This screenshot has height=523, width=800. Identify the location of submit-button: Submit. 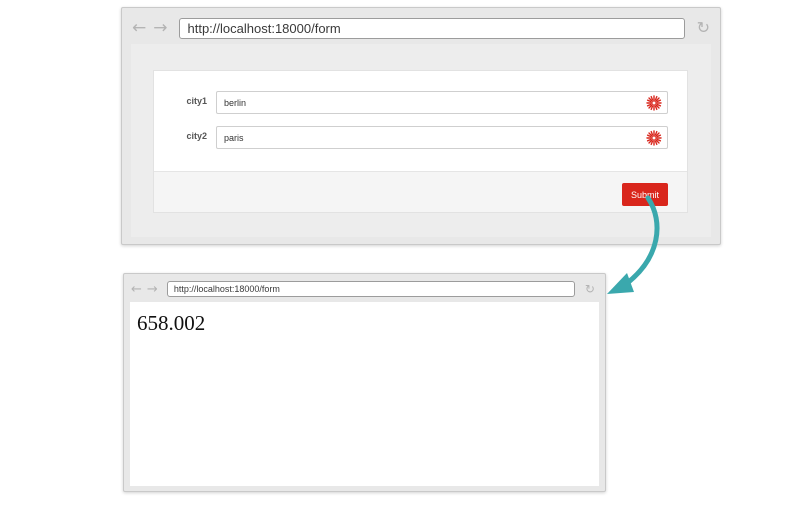
(645, 194).